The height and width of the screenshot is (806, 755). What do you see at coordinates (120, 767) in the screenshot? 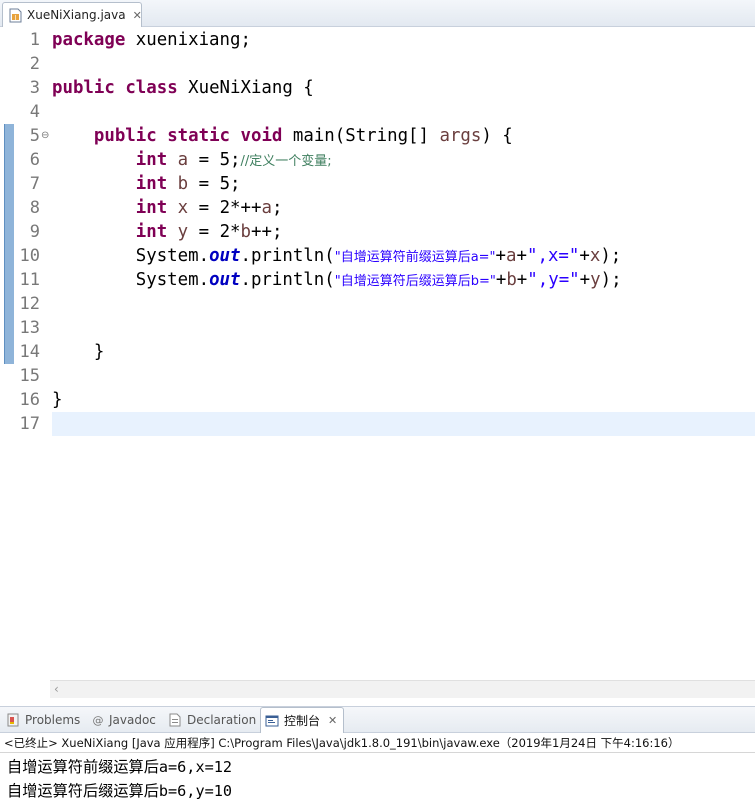
I see `console-output-line: 自增运算符前缀运算后a=6,x=12` at bounding box center [120, 767].